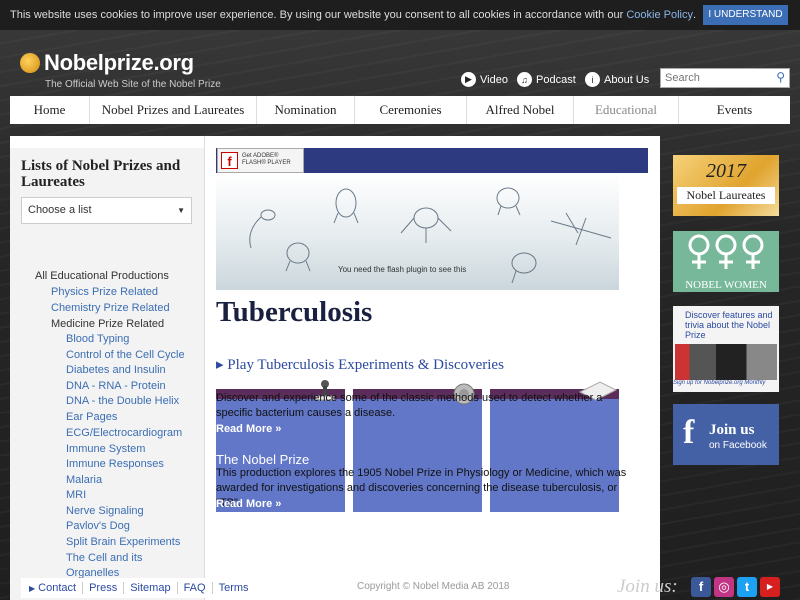 The width and height of the screenshot is (800, 600). I want to click on nobel-women-label: NOBEL WOMEN, so click(726, 285).